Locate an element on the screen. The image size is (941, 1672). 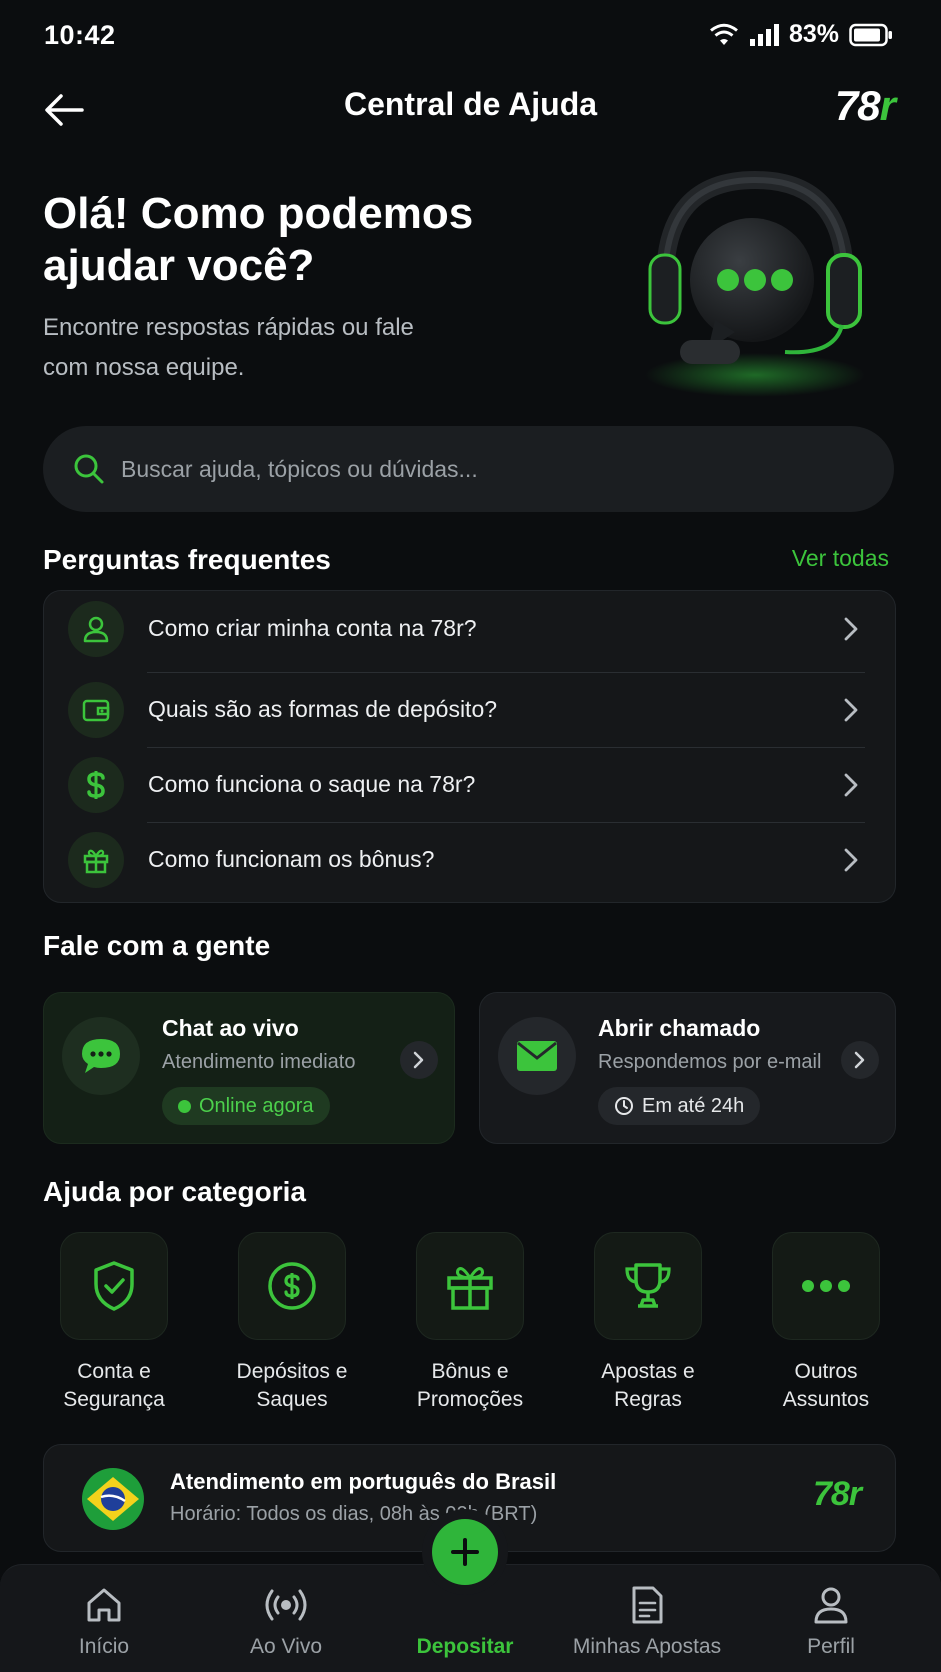
hero-title: Olá! Como podemos ajudar você? is located at coordinates (258, 239).